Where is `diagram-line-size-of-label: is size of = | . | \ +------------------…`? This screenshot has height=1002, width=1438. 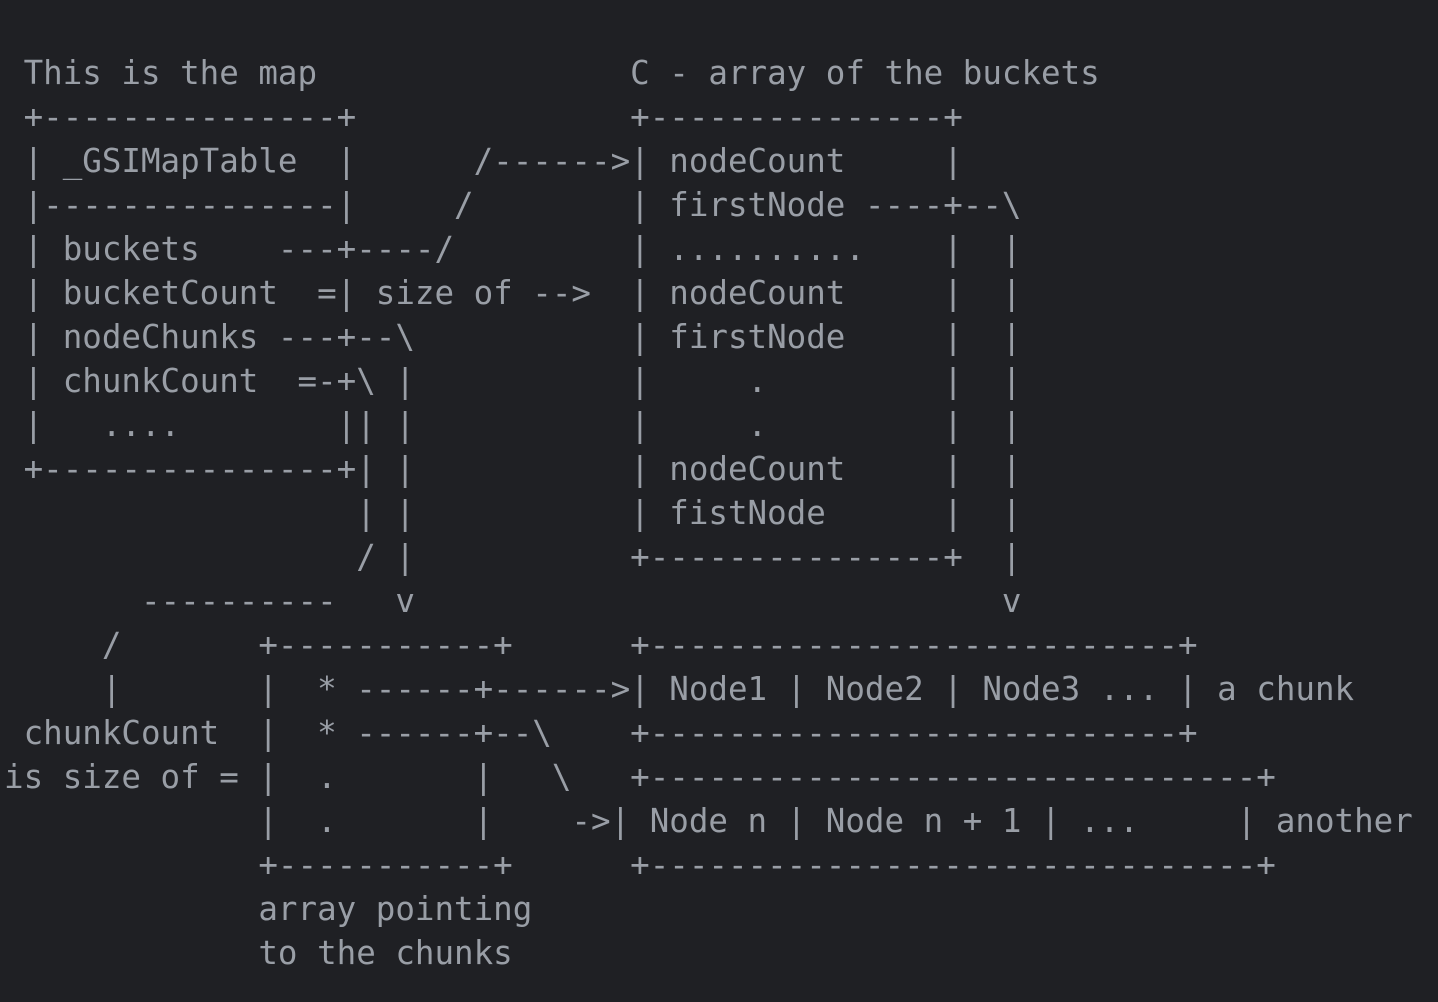
diagram-line-size-of-label: is size of = | . | \ +------------------… is located at coordinates (640, 777).